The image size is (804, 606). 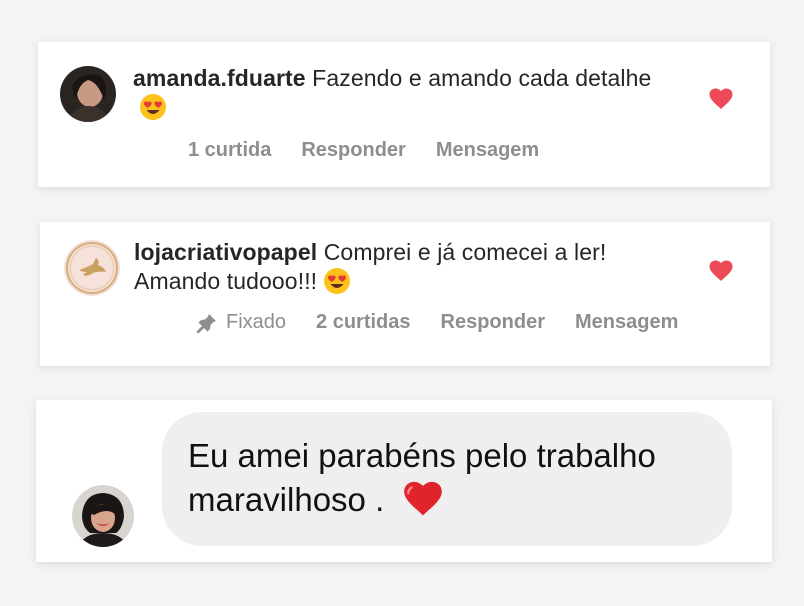 I want to click on comment-actions: 1 curtida Responder Mensagem, so click(x=363, y=150).